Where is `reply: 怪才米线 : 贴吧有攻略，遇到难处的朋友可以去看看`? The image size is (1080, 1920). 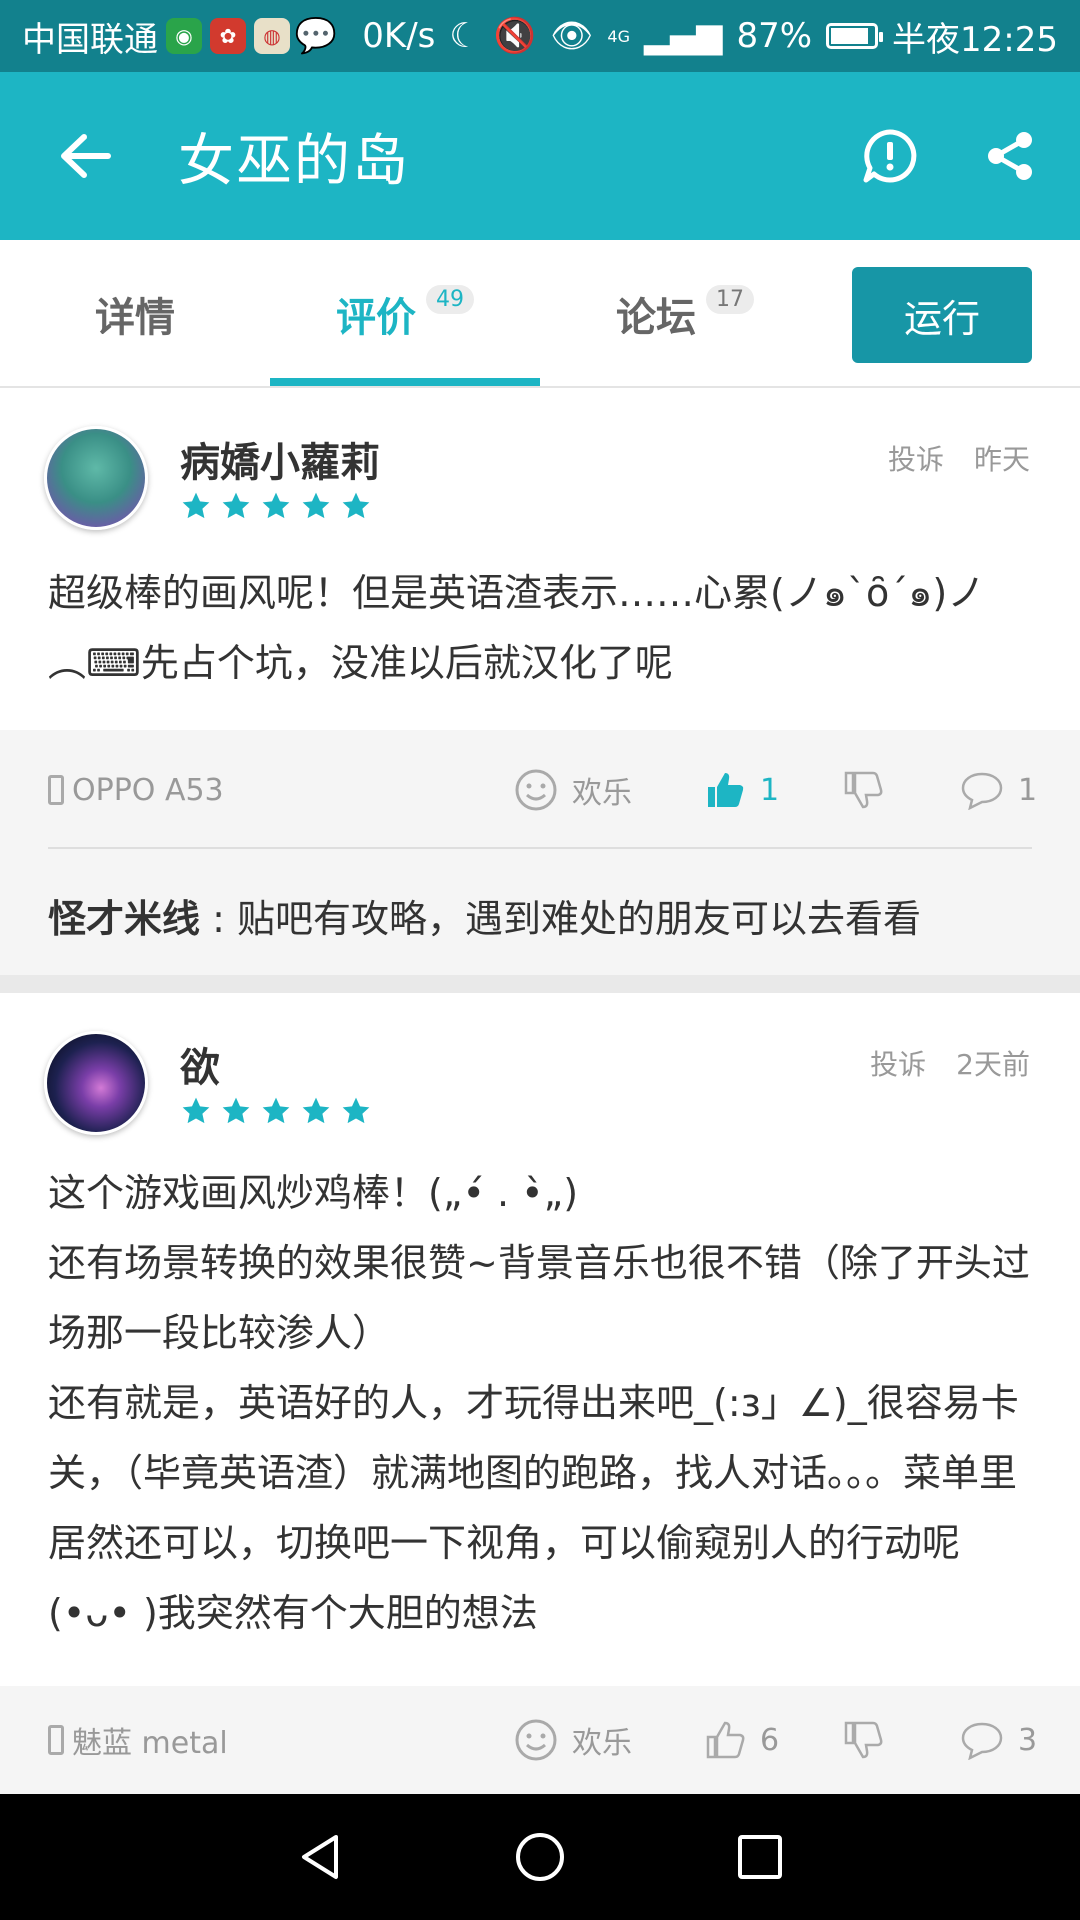
reply: 怪才米线 : 贴吧有攻略，遇到难处的朋友可以去看看 is located at coordinates (484, 915).